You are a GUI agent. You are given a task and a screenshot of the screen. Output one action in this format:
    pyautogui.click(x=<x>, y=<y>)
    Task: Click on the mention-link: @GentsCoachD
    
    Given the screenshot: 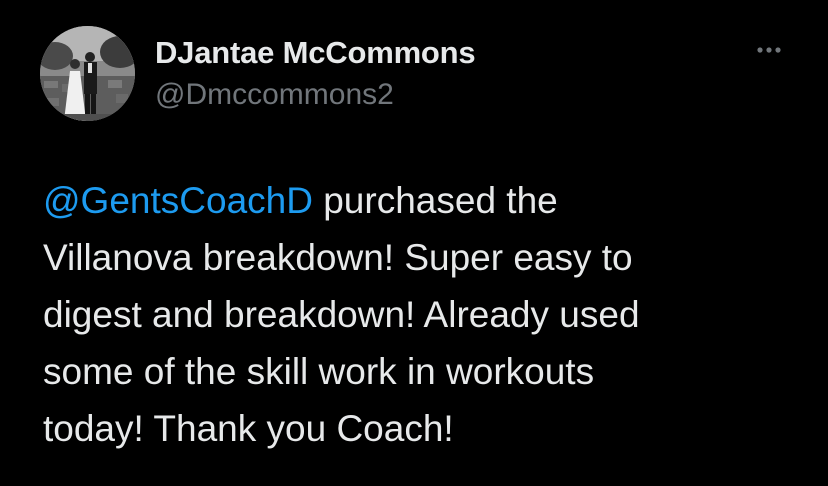 What is the action you would take?
    pyautogui.click(x=178, y=200)
    